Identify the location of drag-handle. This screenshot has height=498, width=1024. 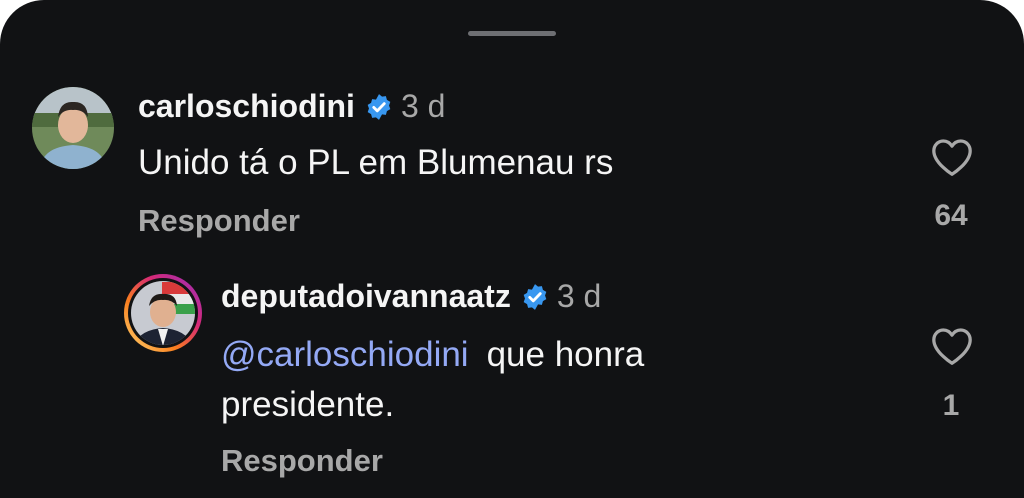
(512, 33).